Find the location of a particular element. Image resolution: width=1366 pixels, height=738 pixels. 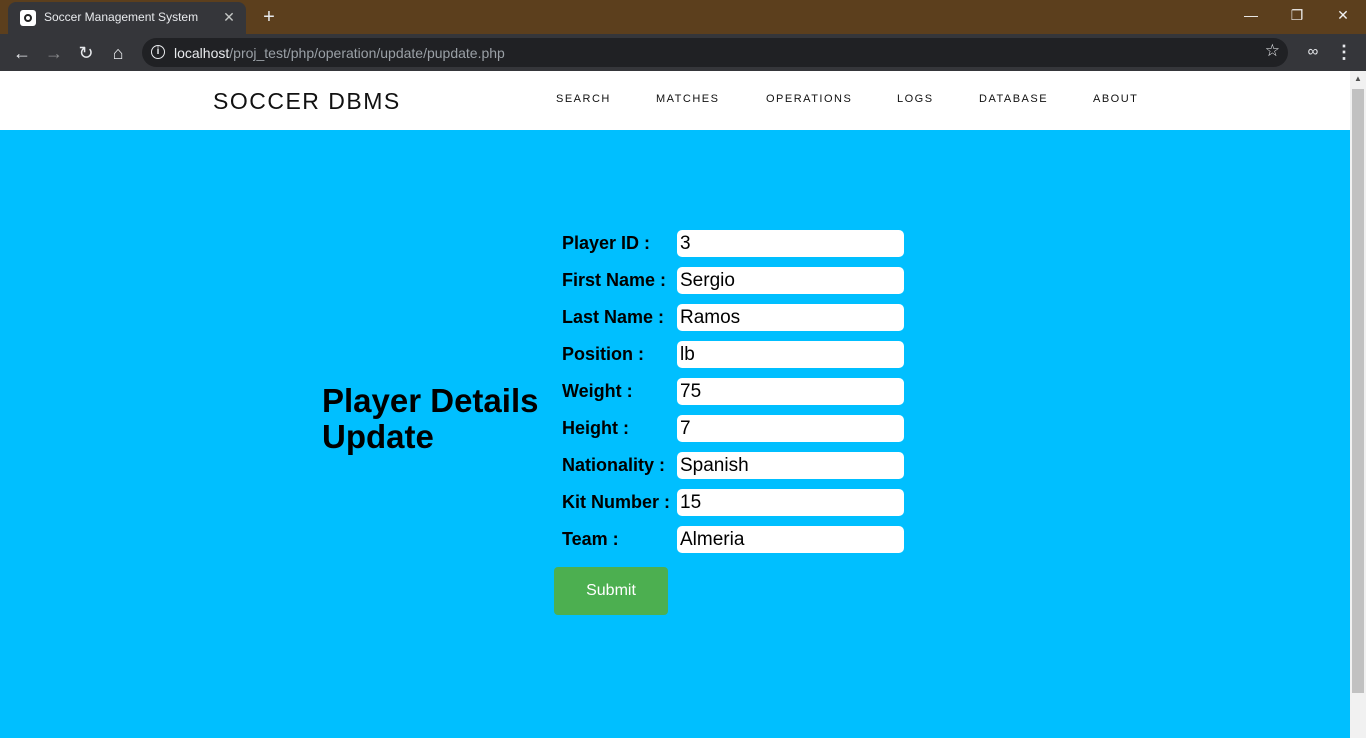

first-name-label: First Name : is located at coordinates (614, 280).